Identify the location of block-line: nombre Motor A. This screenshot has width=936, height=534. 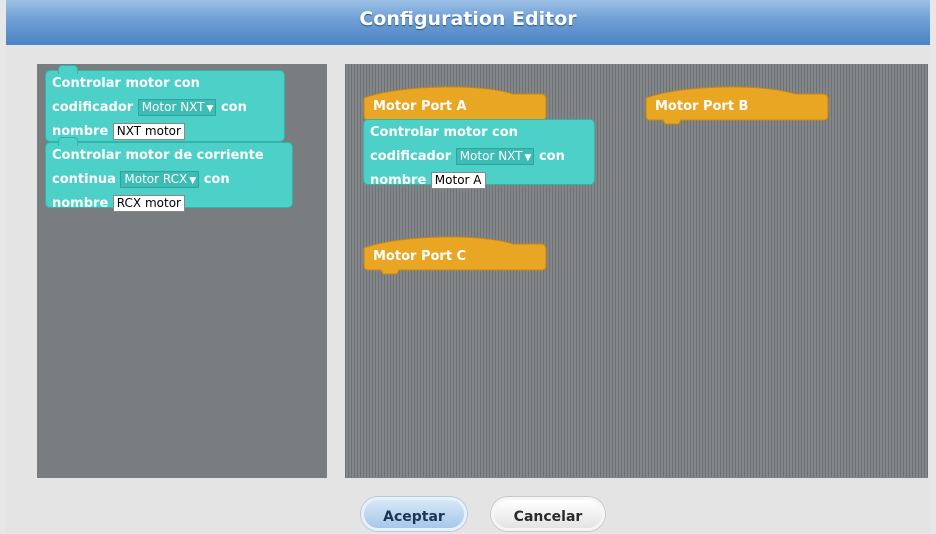
(479, 181).